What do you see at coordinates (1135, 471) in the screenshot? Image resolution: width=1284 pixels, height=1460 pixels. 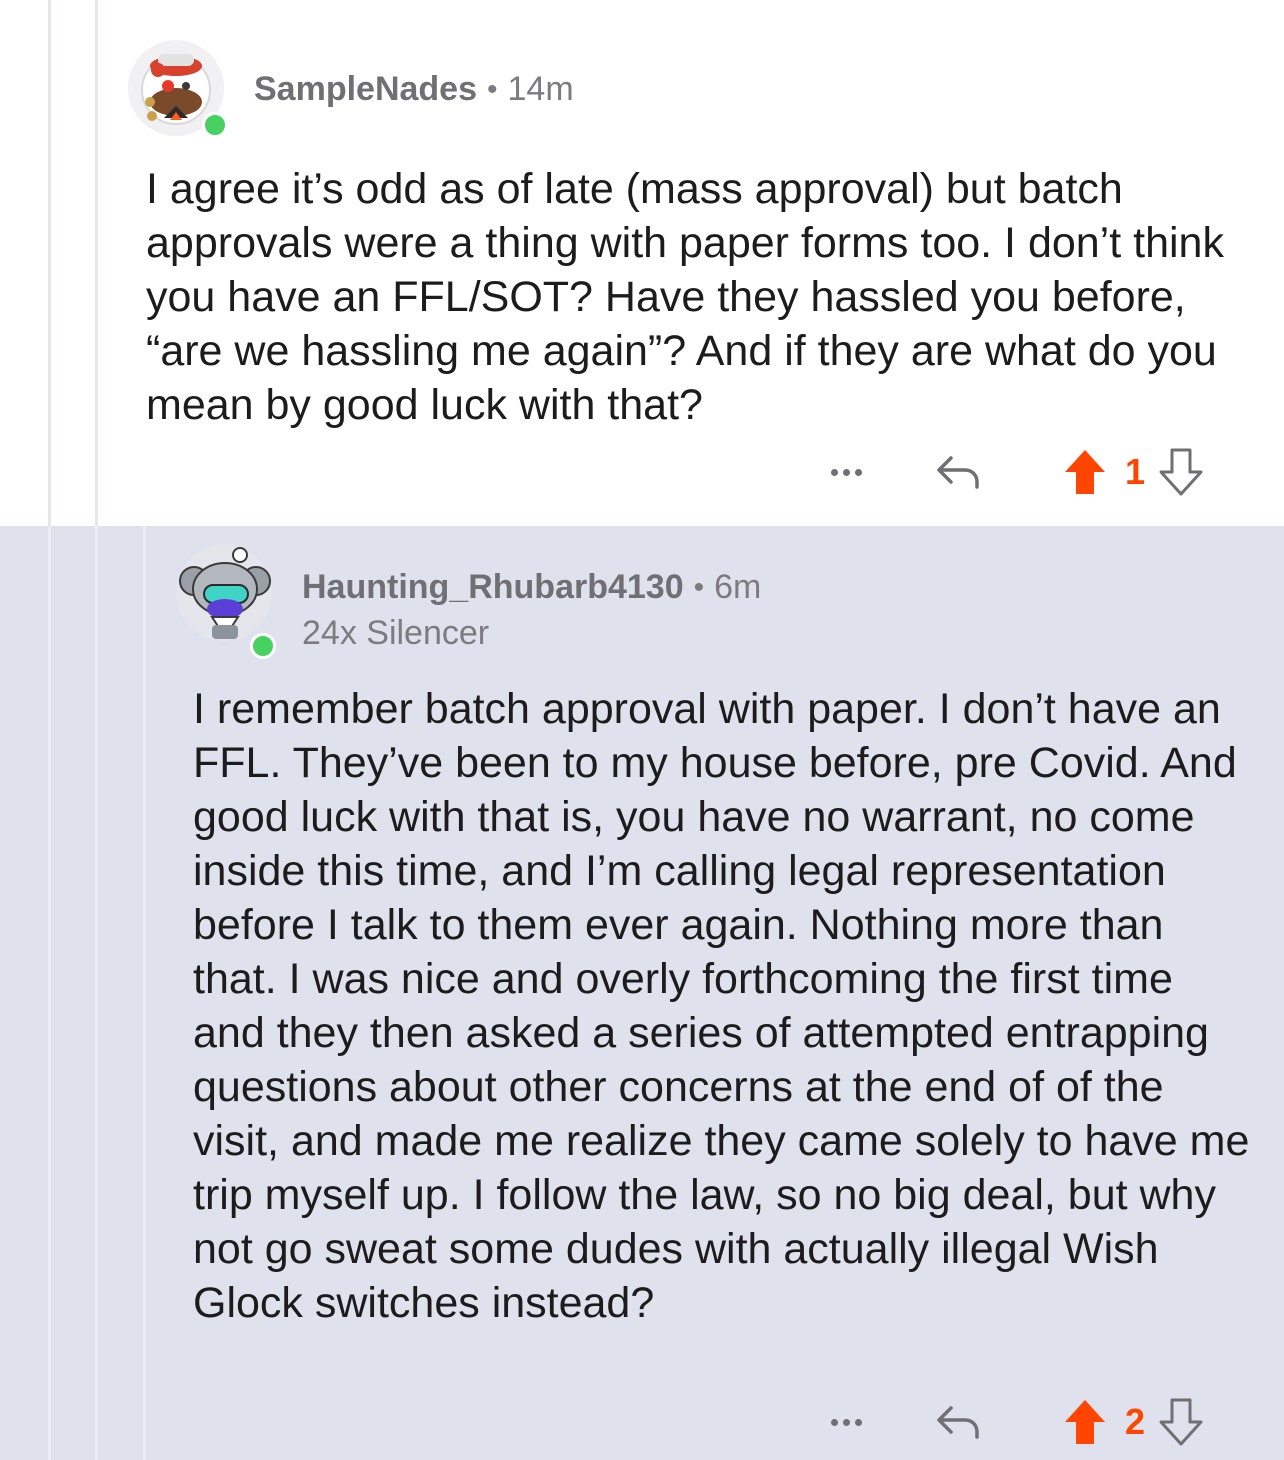 I see `vote-count: 1` at bounding box center [1135, 471].